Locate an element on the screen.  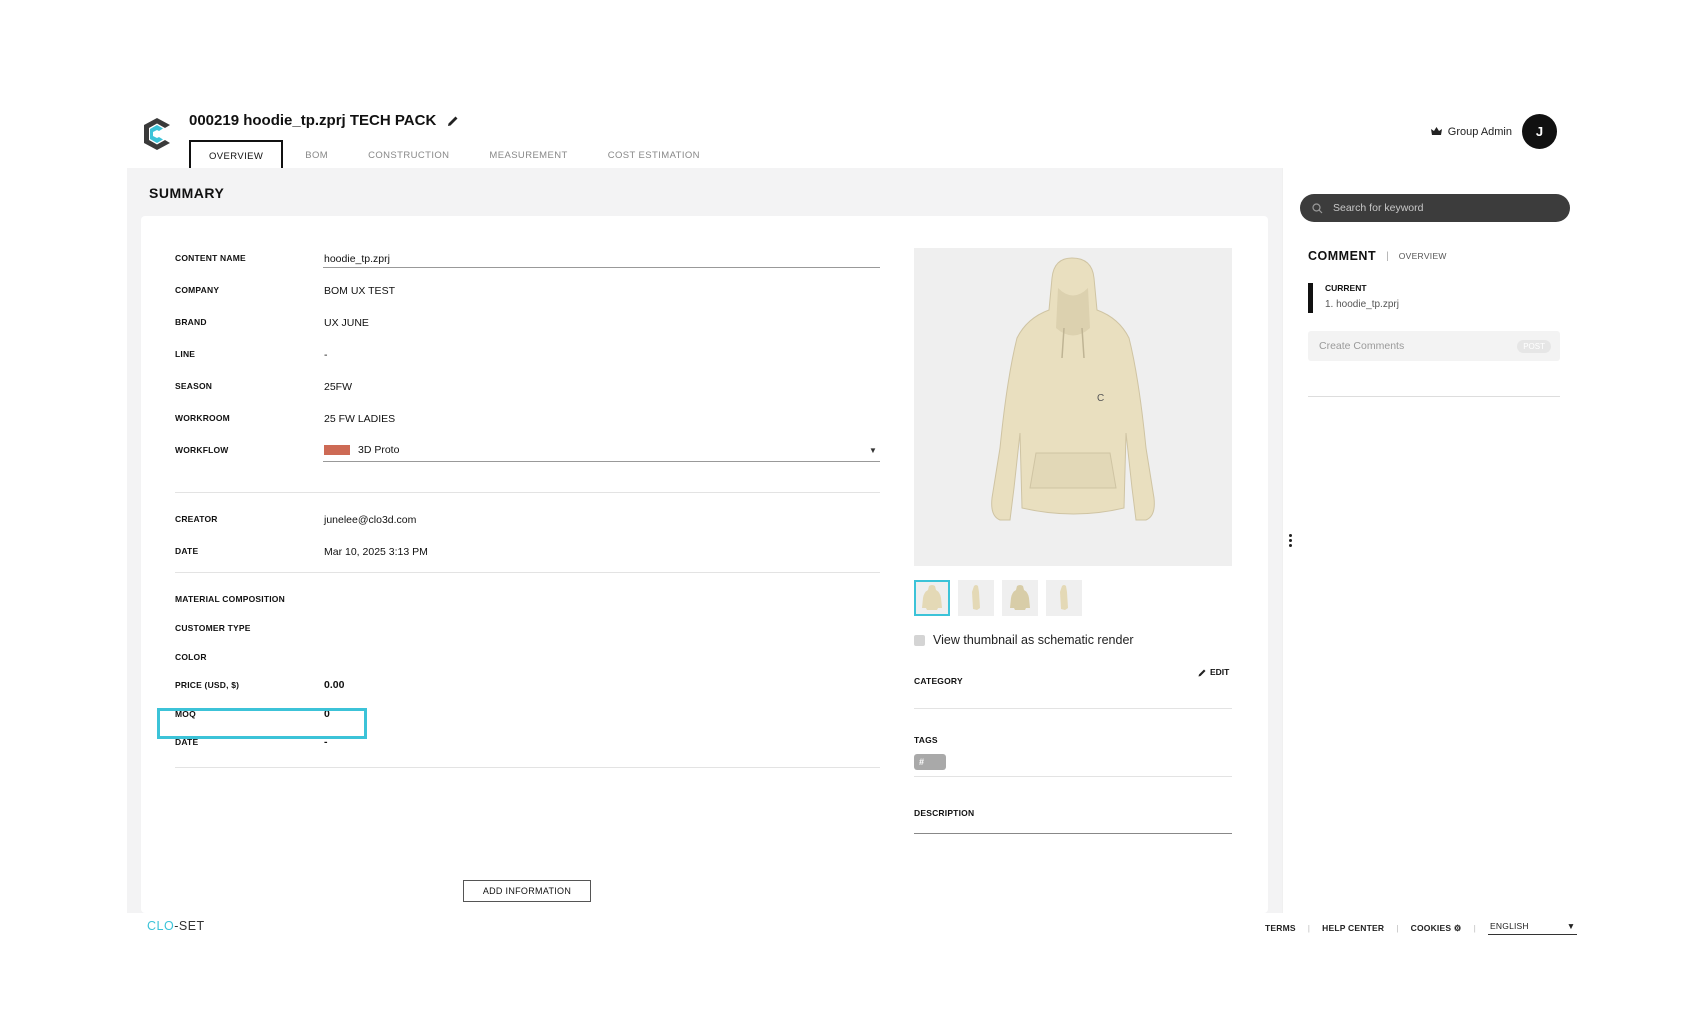
brand-value: UX JUNE is located at coordinates (346, 323).